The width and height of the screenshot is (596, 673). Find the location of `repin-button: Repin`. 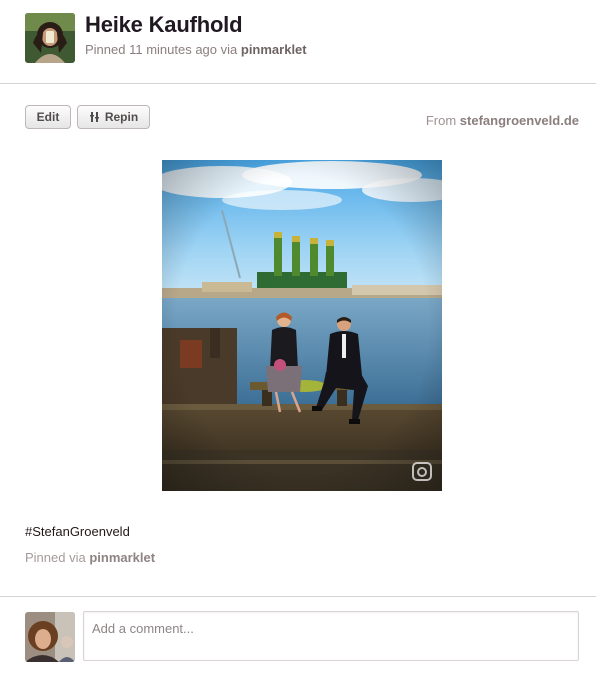

repin-button: Repin is located at coordinates (113, 117).